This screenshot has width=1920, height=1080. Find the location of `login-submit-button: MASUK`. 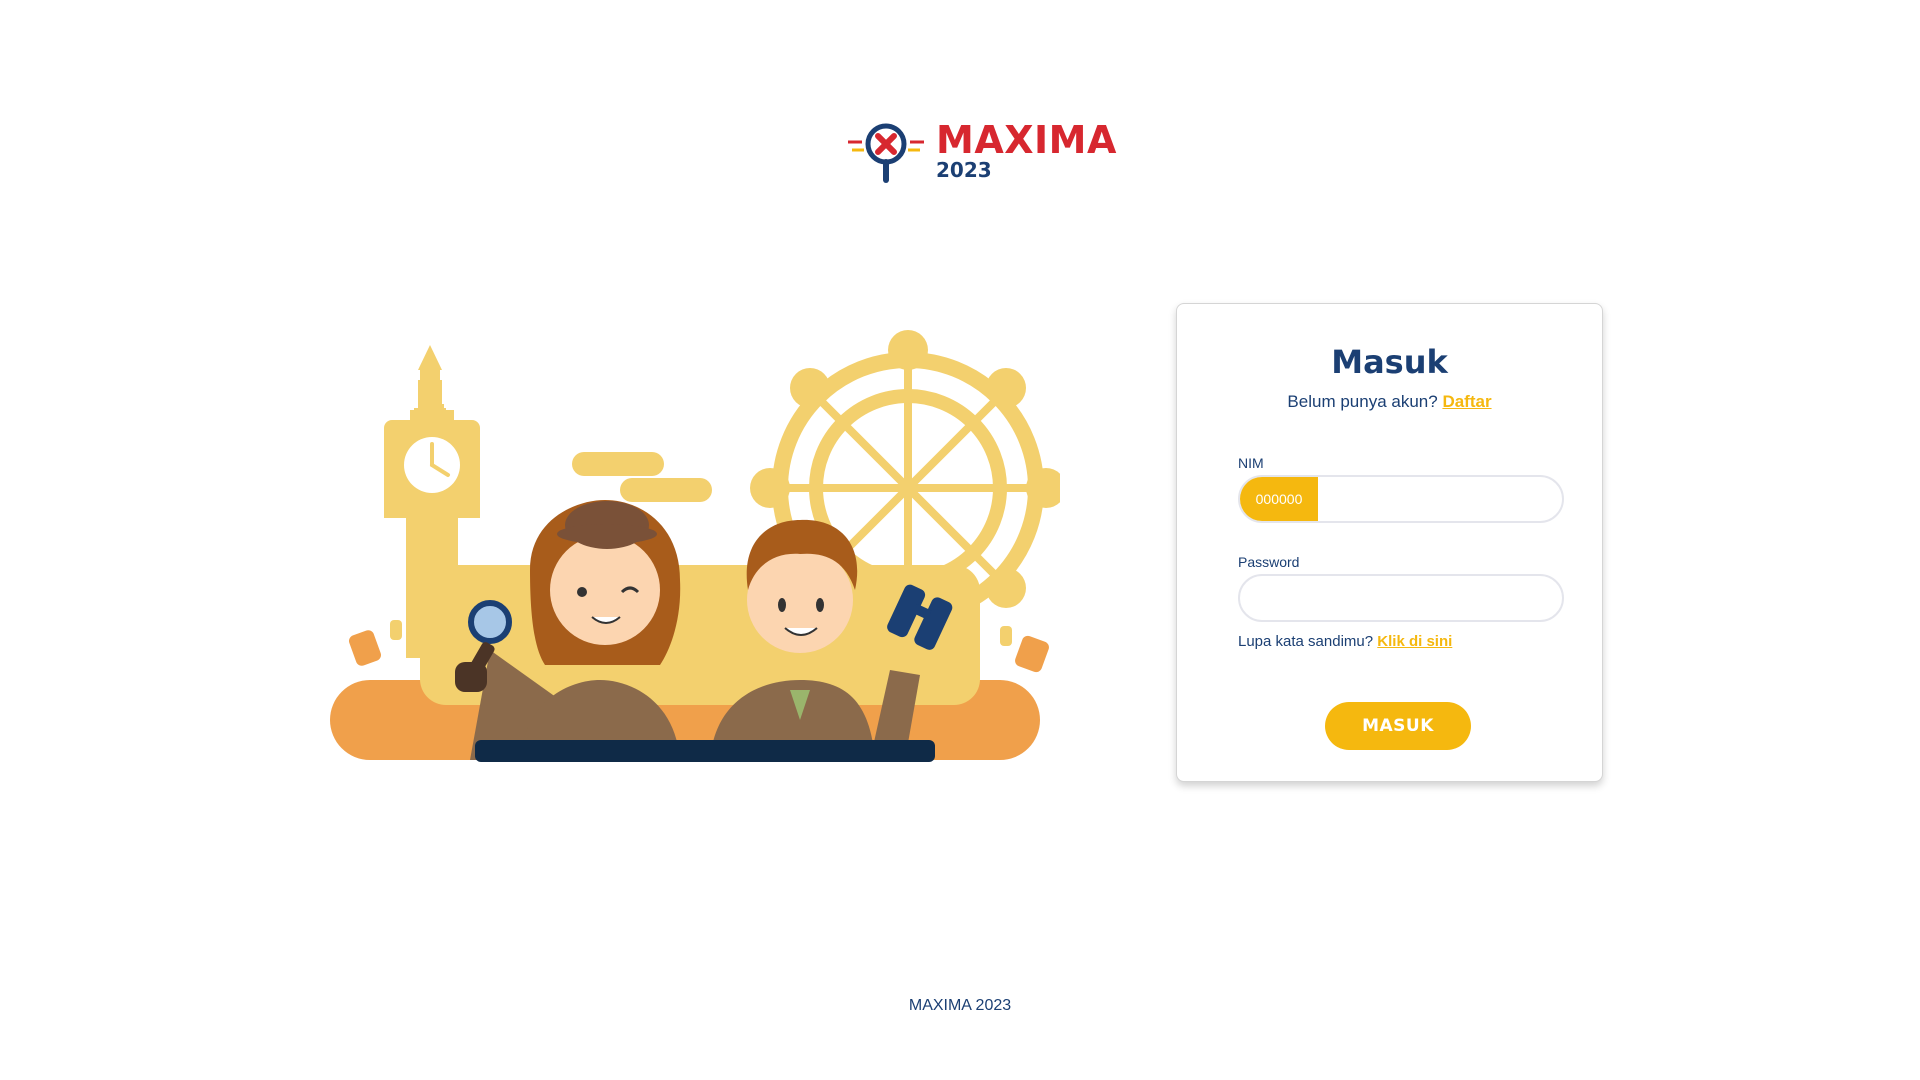

login-submit-button: MASUK is located at coordinates (1398, 726).